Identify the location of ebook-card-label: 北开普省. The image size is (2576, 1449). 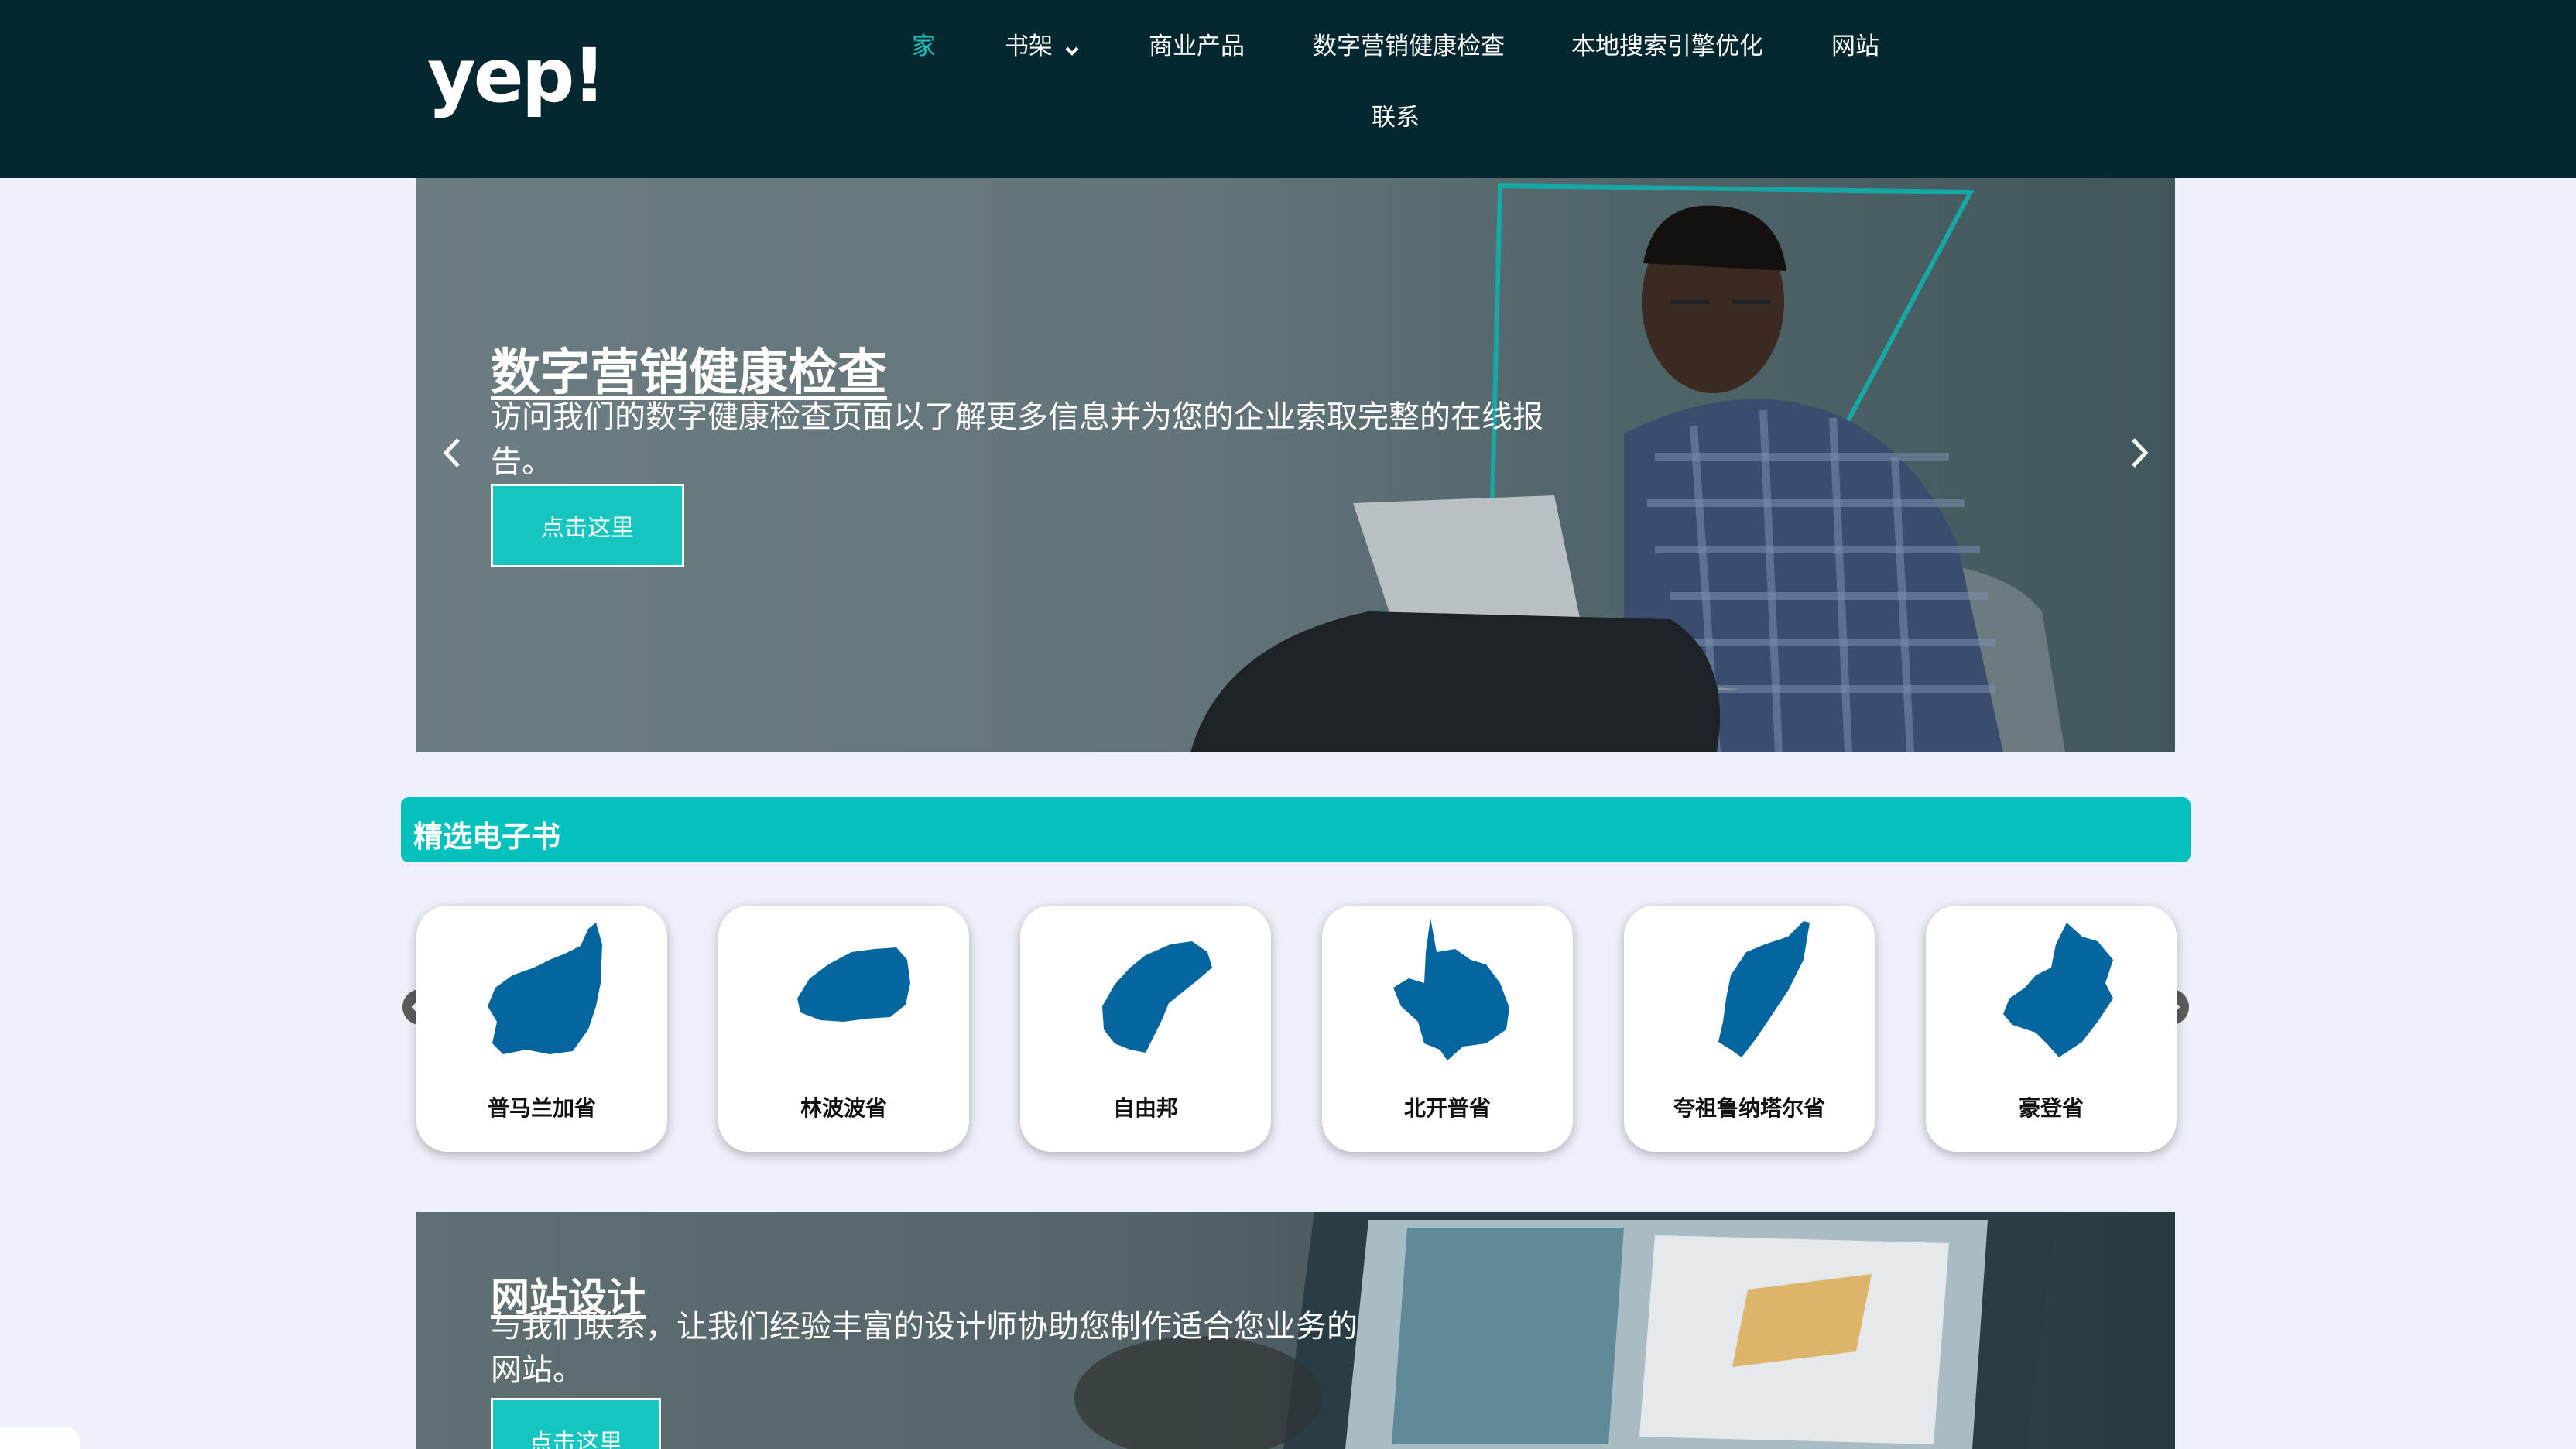
(1447, 1108).